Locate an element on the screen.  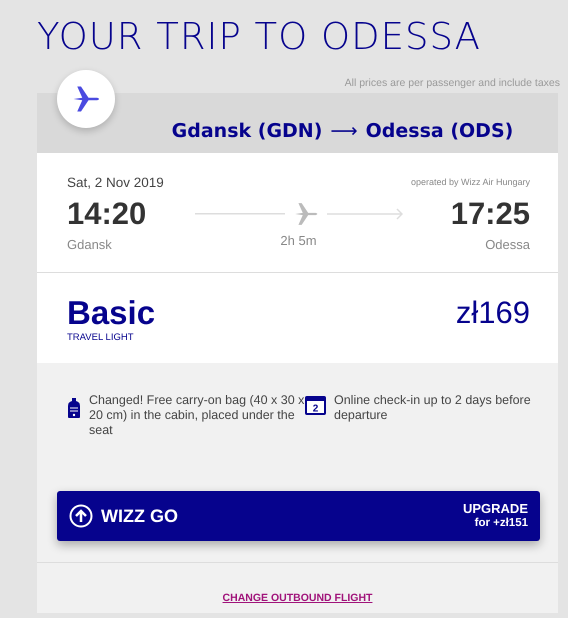
flight-duration: 2h 5m is located at coordinates (298, 241).